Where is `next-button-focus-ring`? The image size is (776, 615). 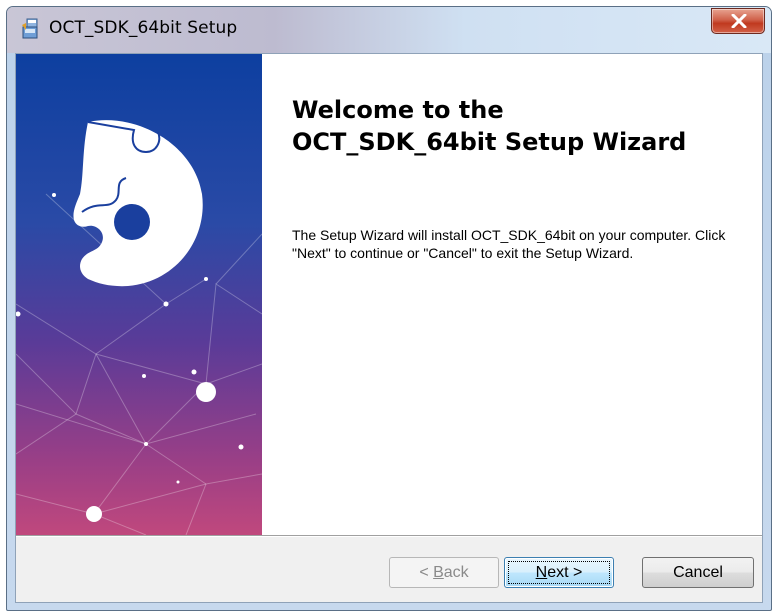
next-button-focus-ring is located at coordinates (559, 572).